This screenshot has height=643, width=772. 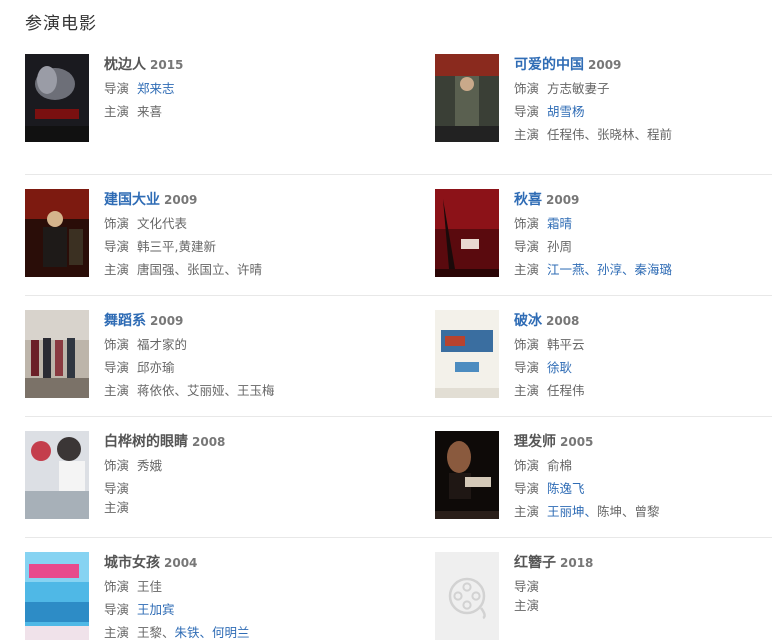 What do you see at coordinates (206, 390) in the screenshot?
I see `cast-value: 蒋依依、艾丽娅、王玉梅` at bounding box center [206, 390].